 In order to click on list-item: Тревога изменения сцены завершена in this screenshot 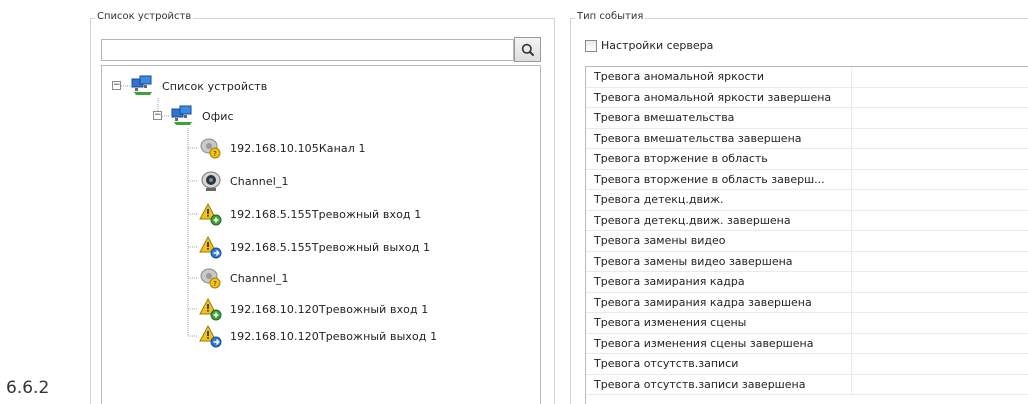, I will do `click(807, 343)`.